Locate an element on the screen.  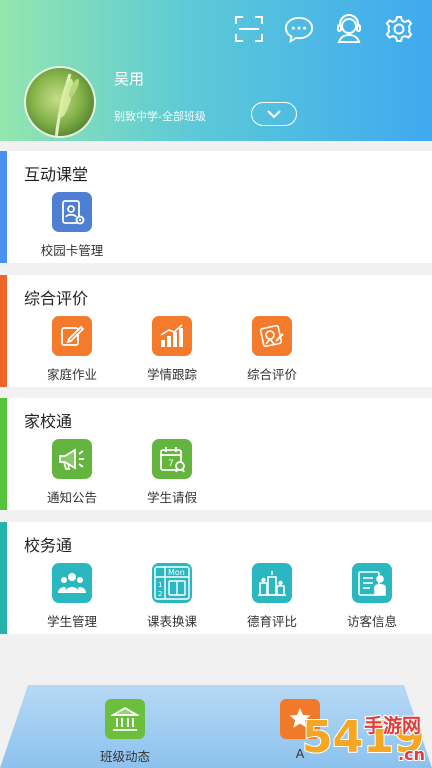
tile-student-leave: 7 学生请假 is located at coordinates (172, 472).